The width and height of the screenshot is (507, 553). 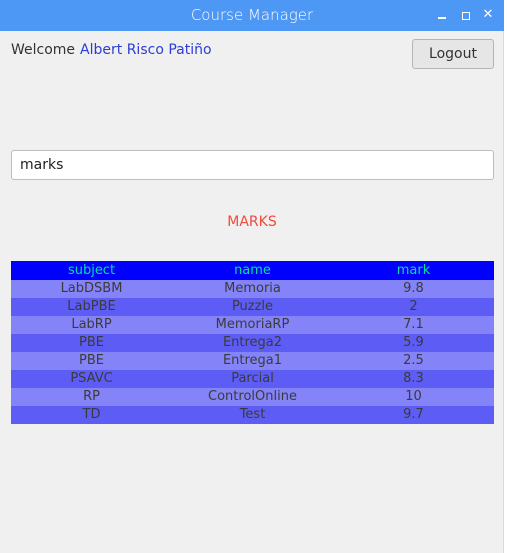 I want to click on cell-mark: 2, so click(x=413, y=306).